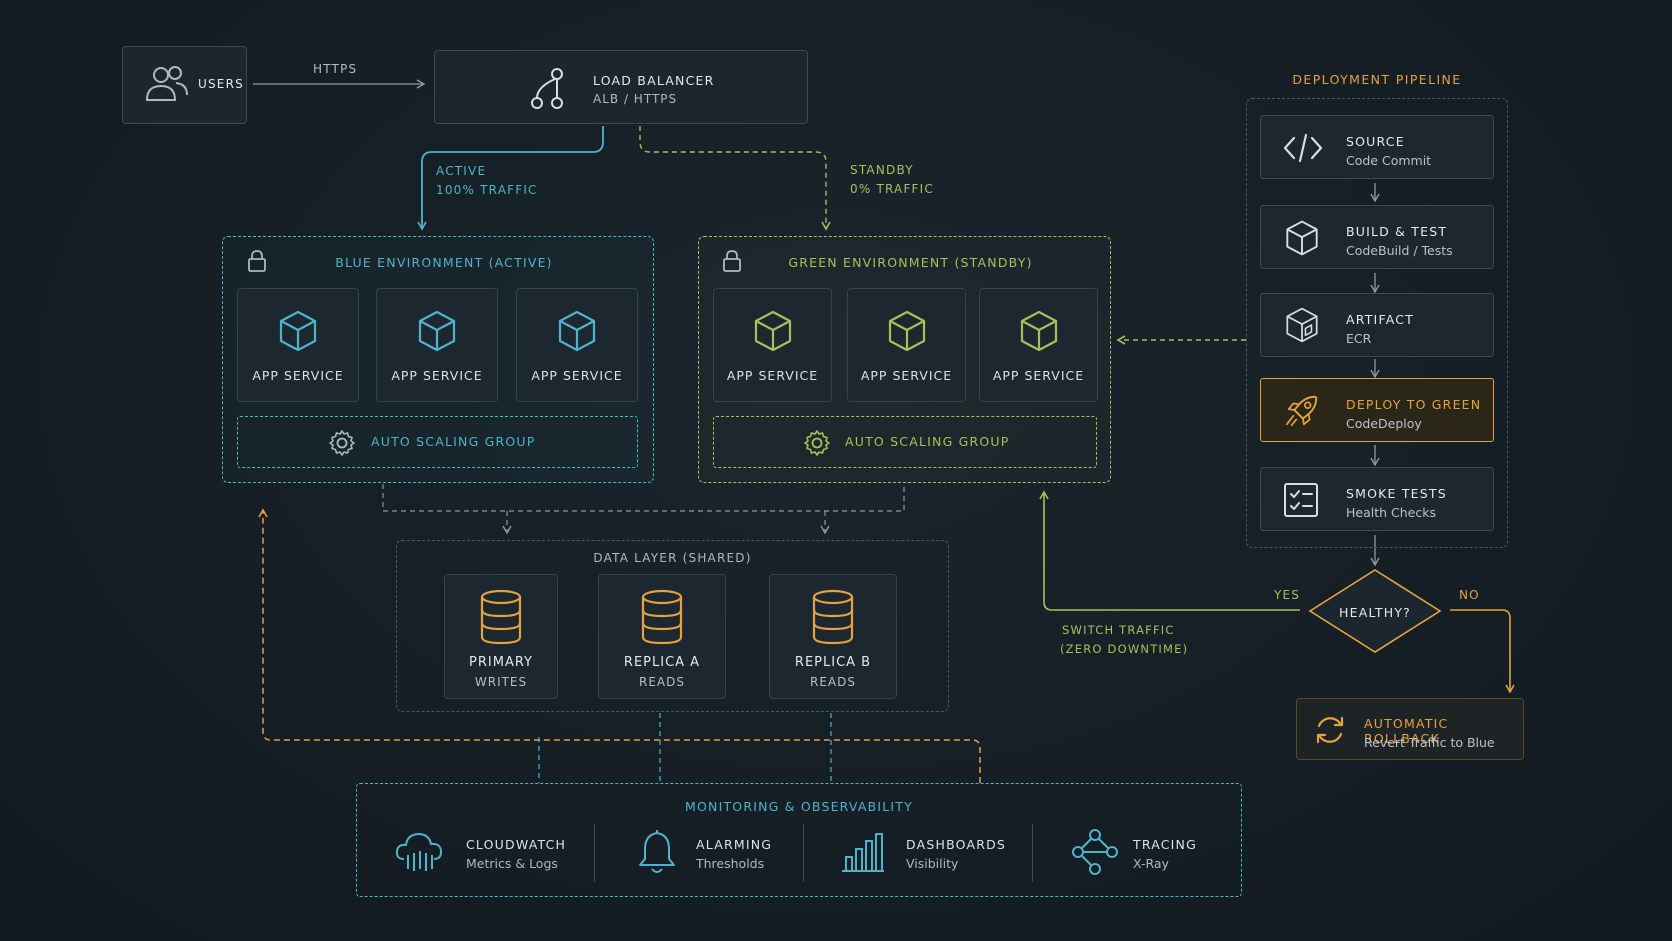 This screenshot has height=941, width=1672. I want to click on users-node: USERS, so click(184, 85).